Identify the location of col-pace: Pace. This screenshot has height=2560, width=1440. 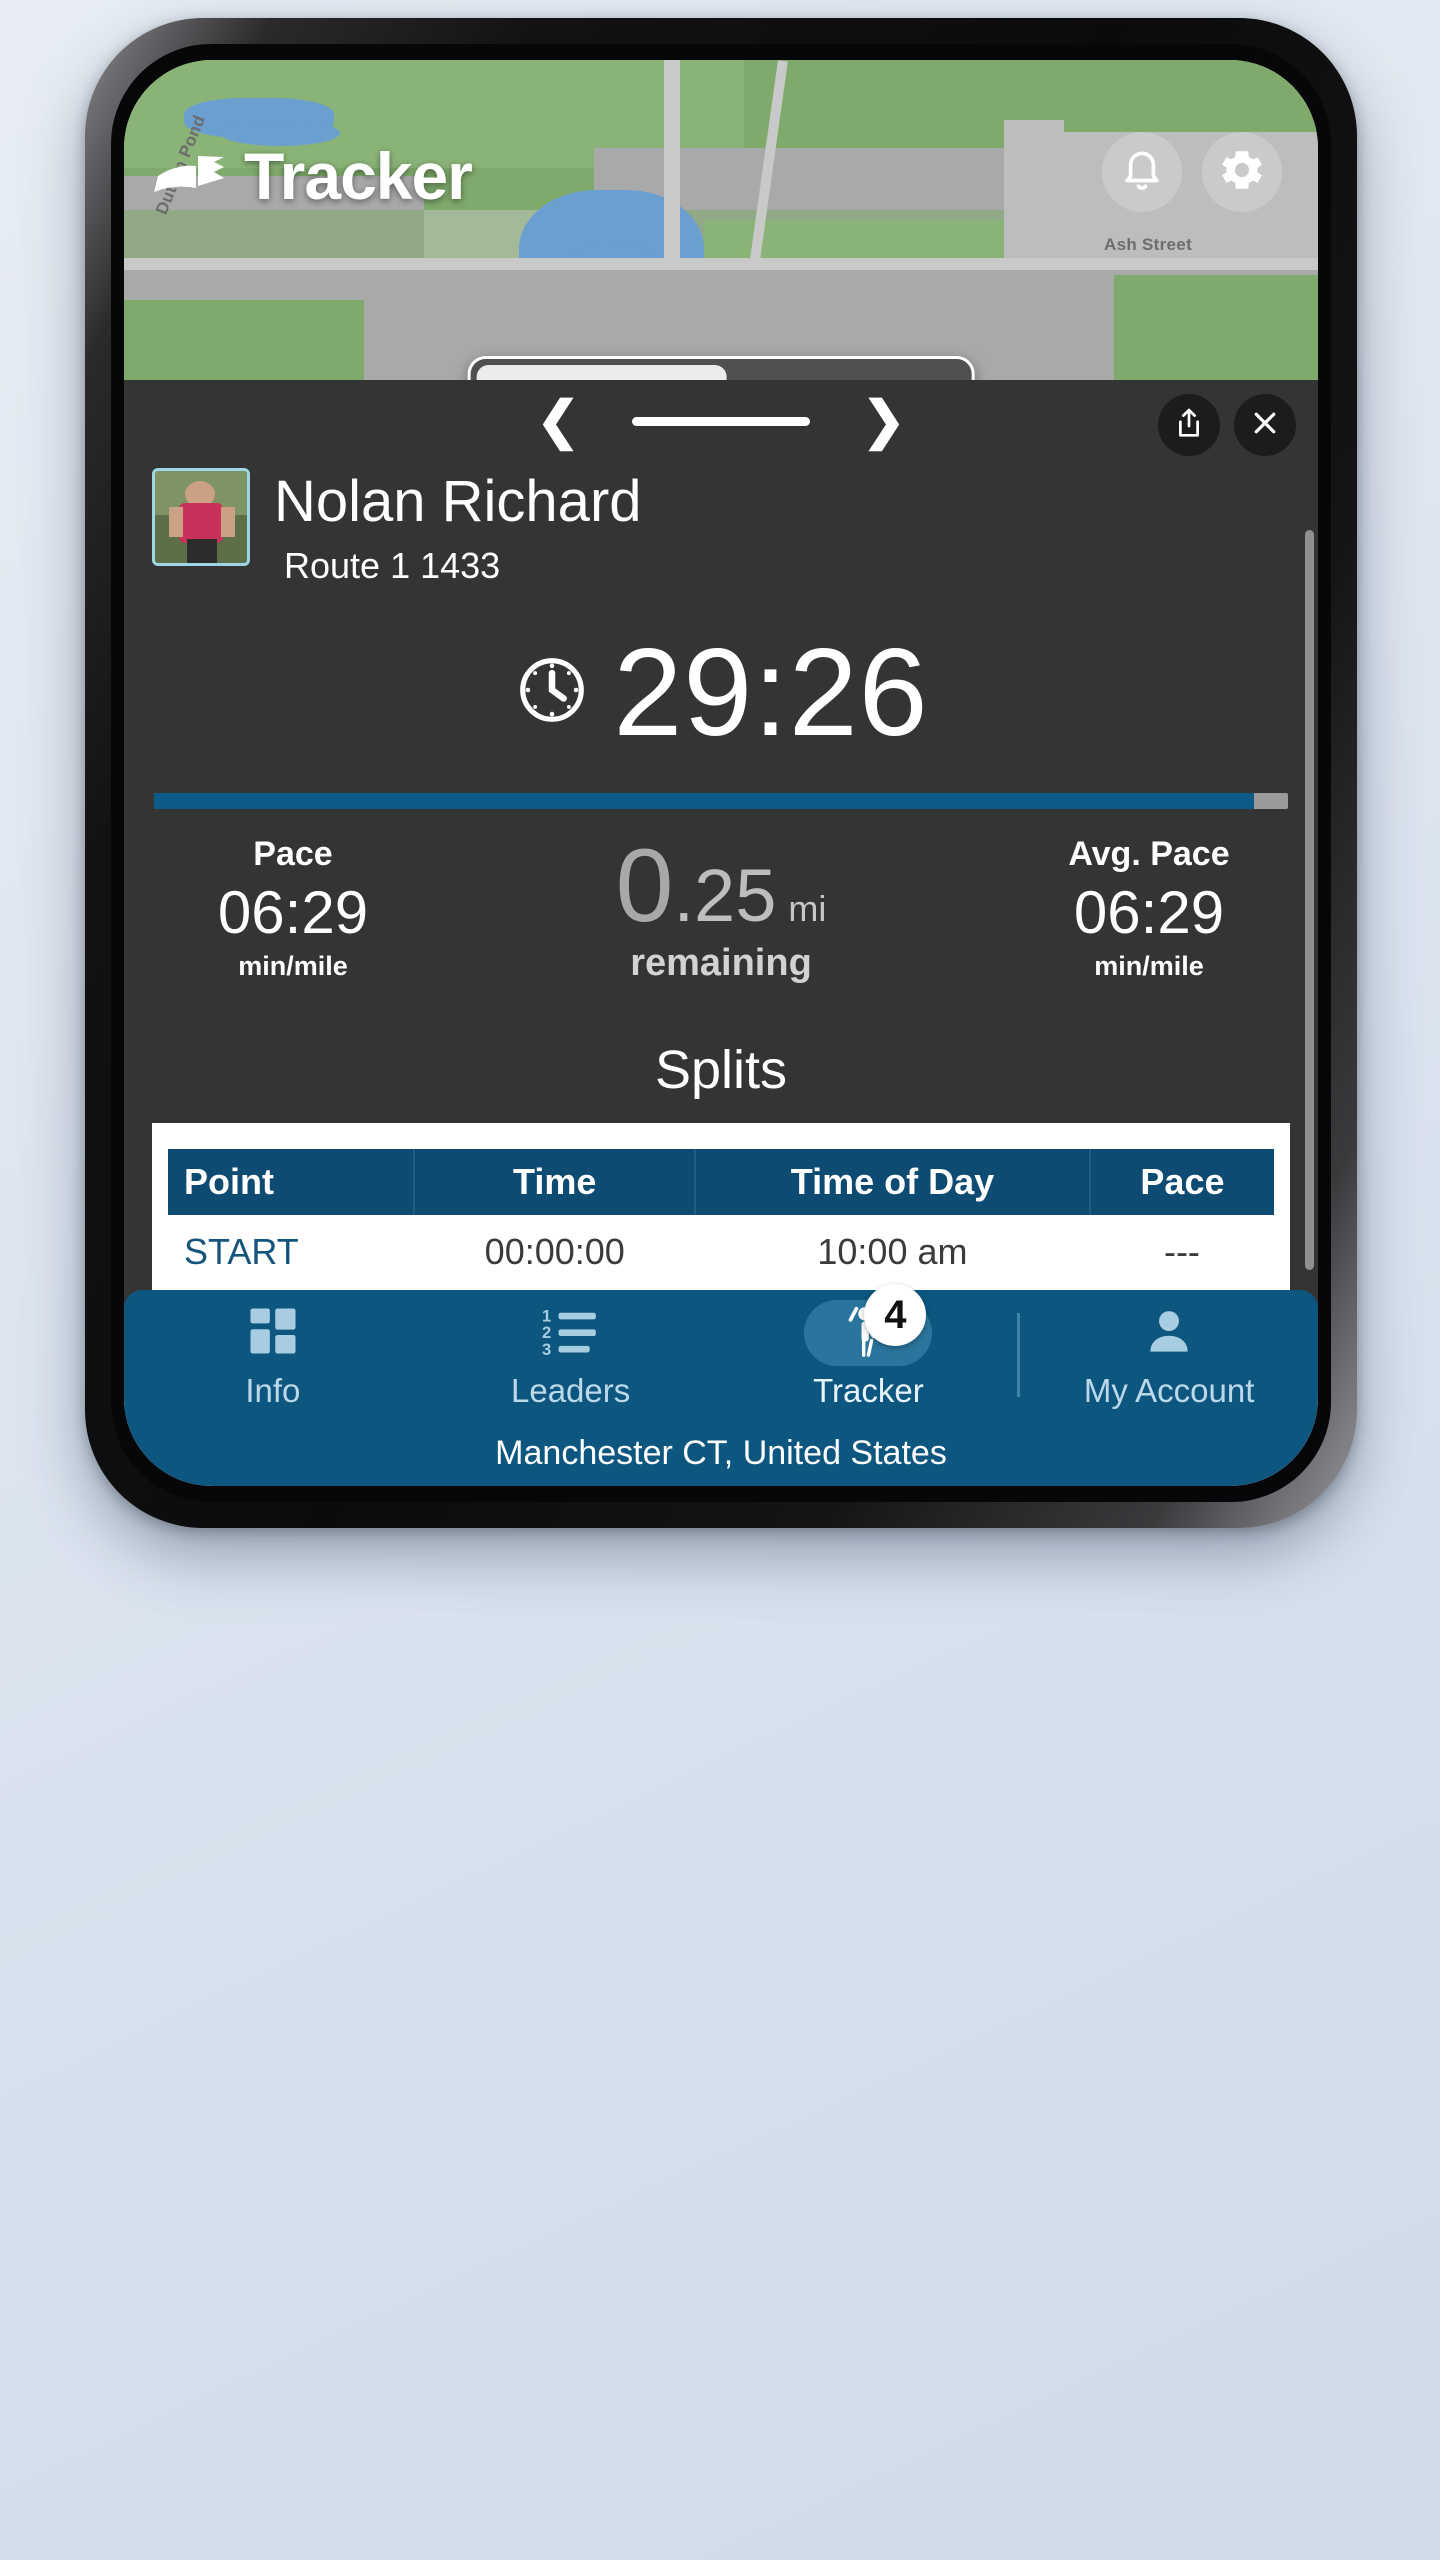
(1181, 1181).